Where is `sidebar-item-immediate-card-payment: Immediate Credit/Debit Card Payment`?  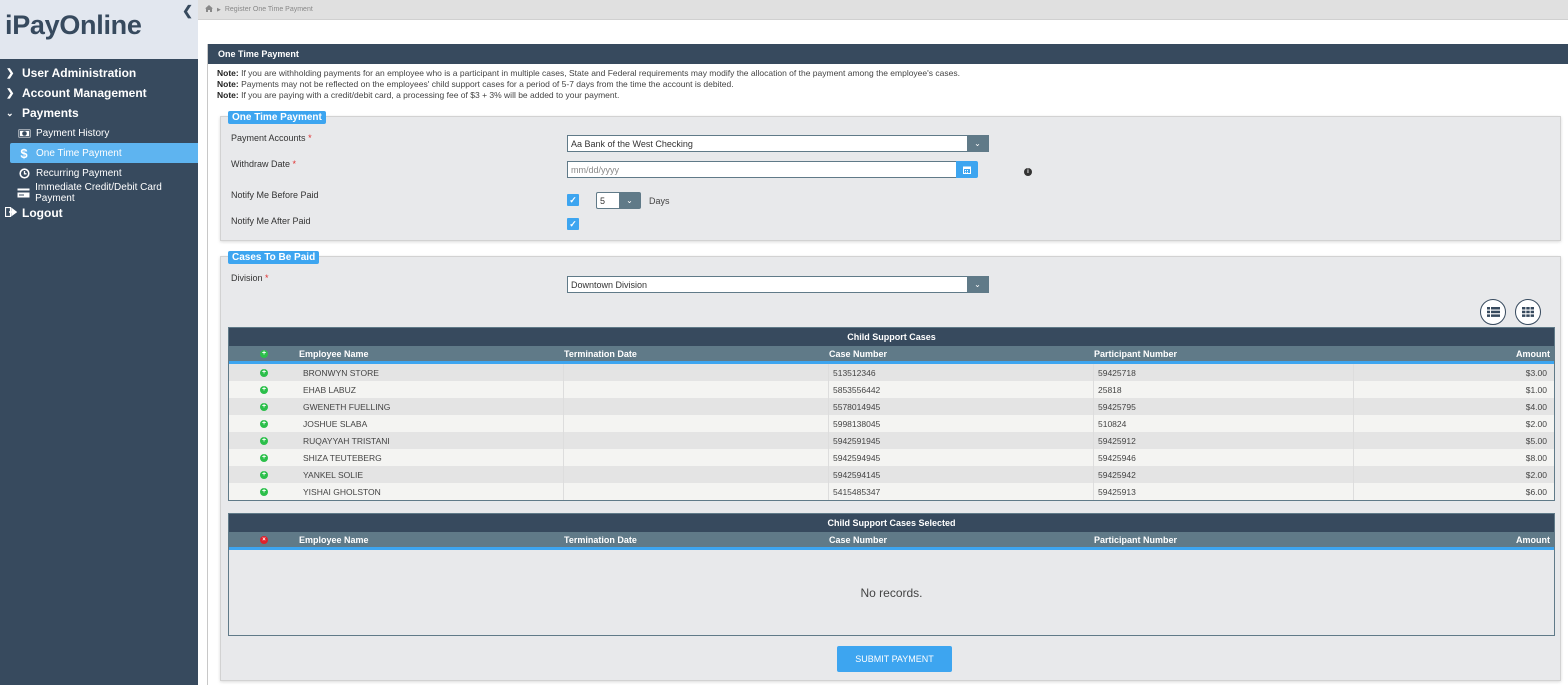 sidebar-item-immediate-card-payment: Immediate Credit/Debit Card Payment is located at coordinates (99, 193).